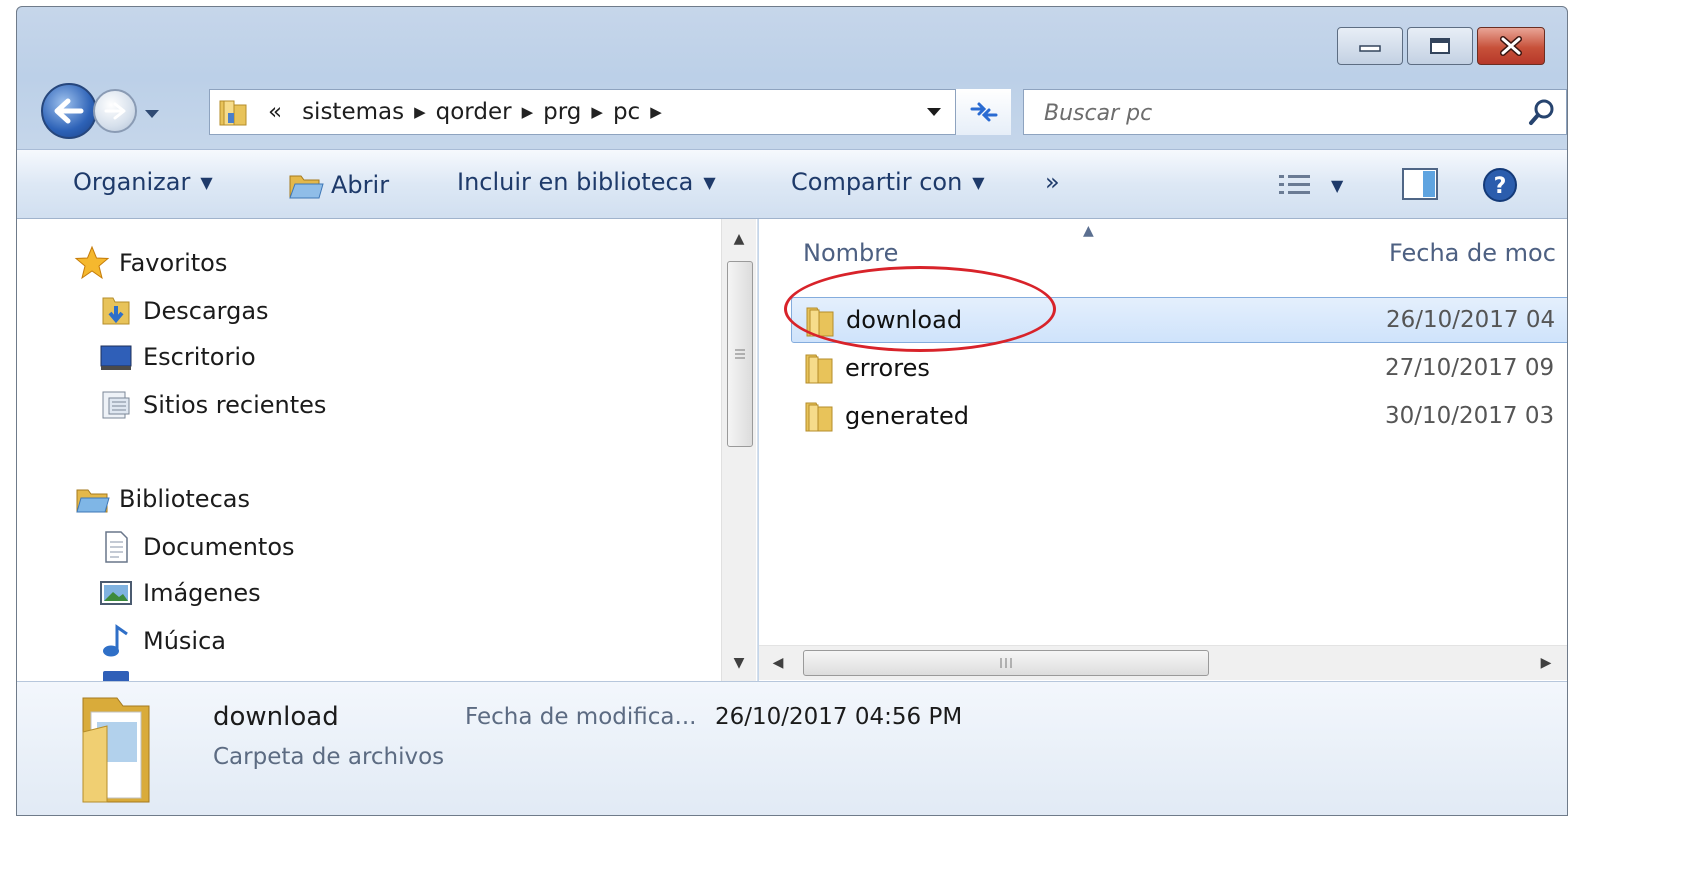  I want to click on file-row: errores 27/10/2017 09, so click(1179, 368).